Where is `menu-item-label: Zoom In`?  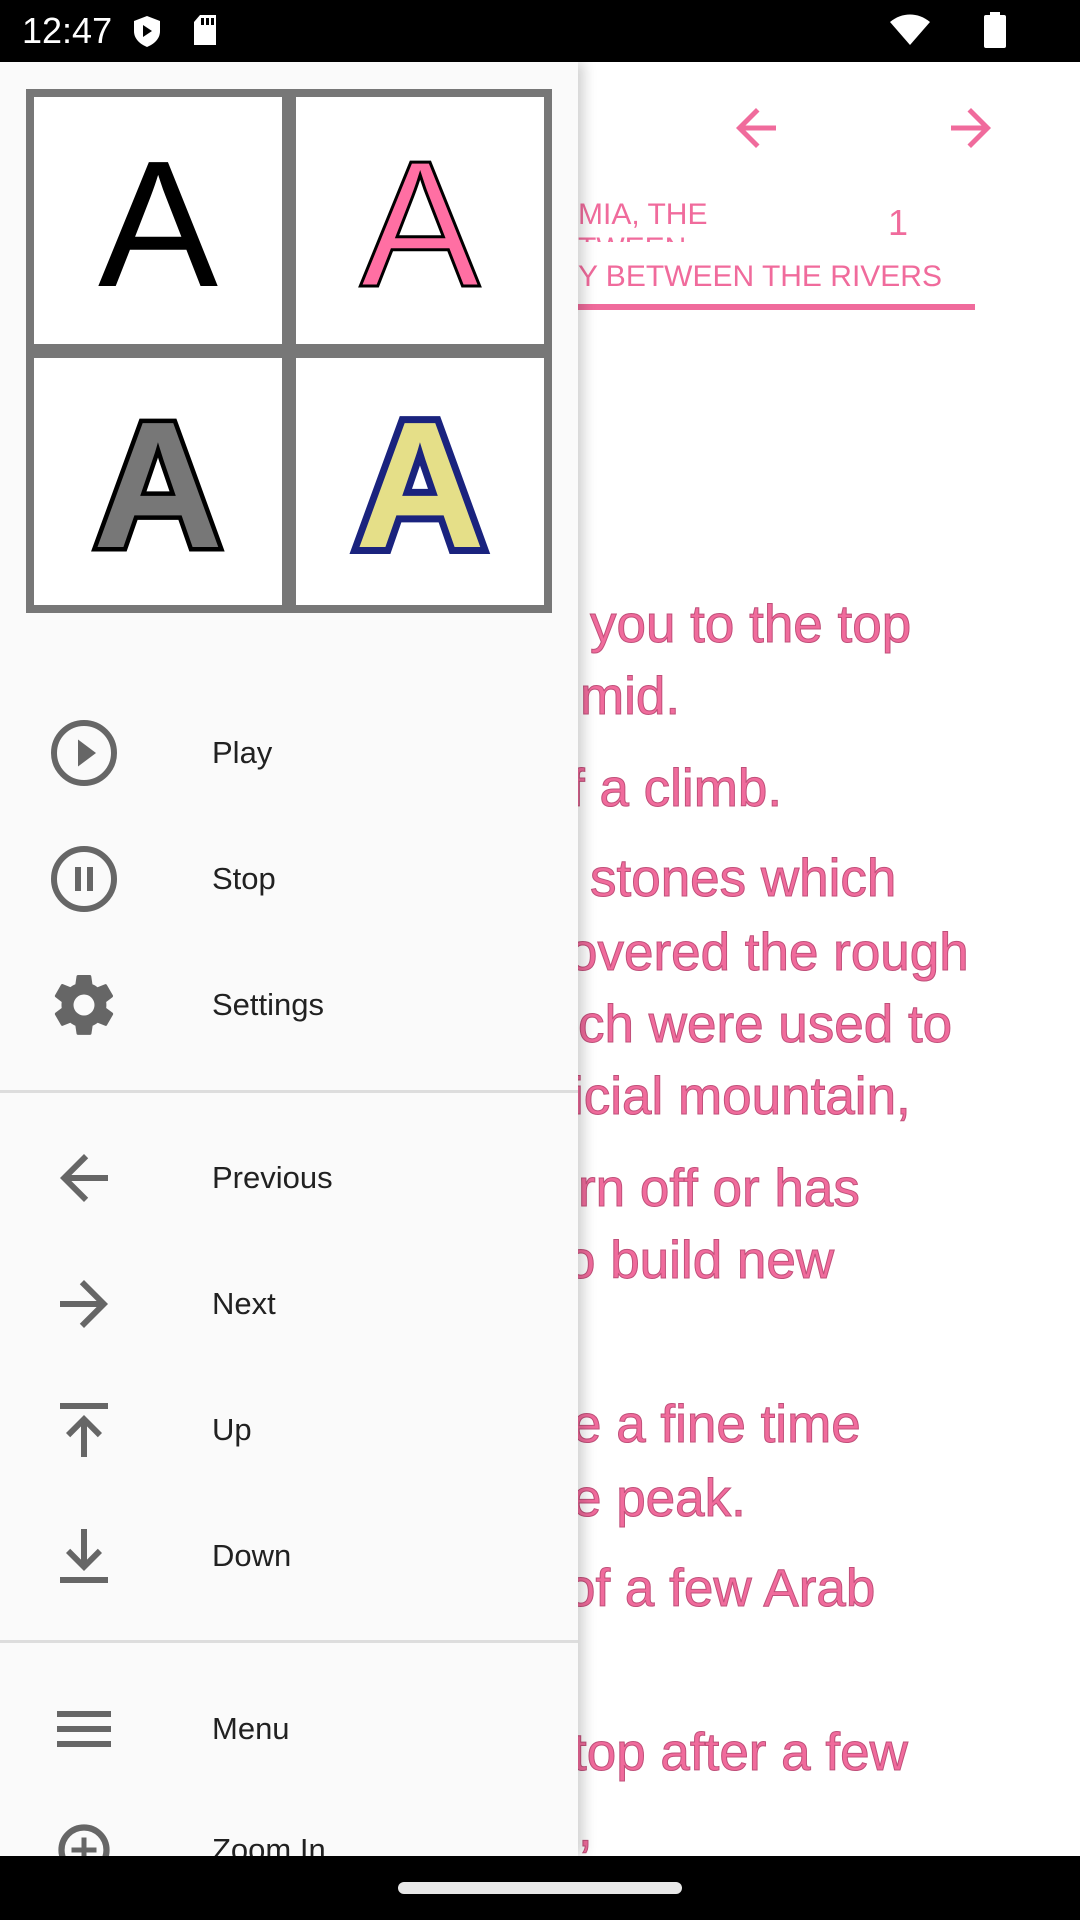 menu-item-label: Zoom In is located at coordinates (269, 1844).